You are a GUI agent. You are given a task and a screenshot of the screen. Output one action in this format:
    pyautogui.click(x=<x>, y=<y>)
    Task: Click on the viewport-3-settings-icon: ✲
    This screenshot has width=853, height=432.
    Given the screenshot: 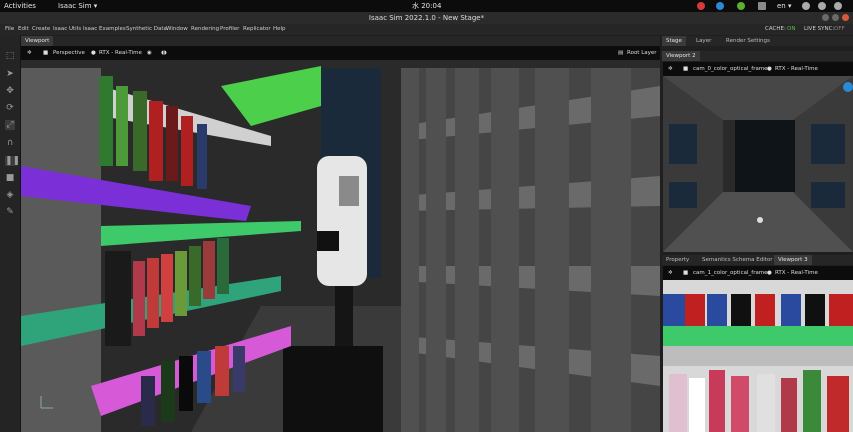 What is the action you would take?
    pyautogui.click(x=670, y=273)
    